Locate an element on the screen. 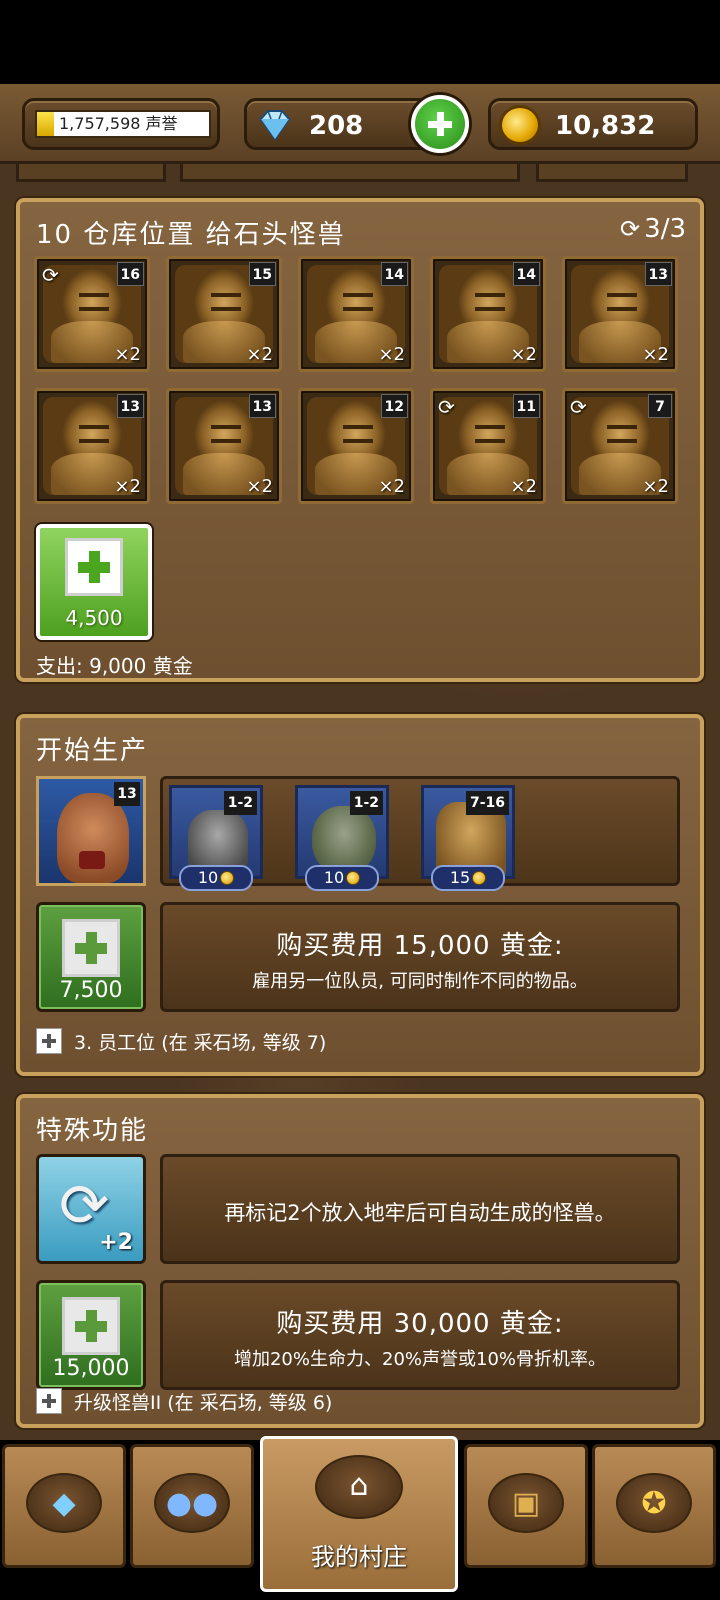  gold-counter: 10,832 is located at coordinates (593, 124).